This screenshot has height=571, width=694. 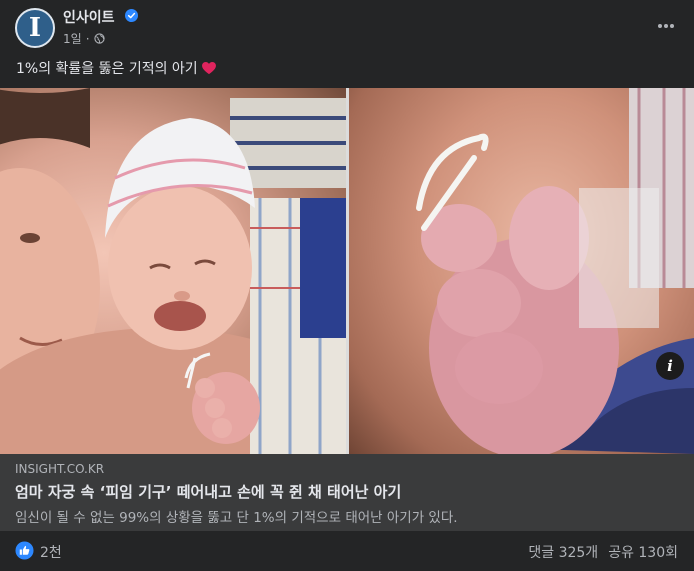 What do you see at coordinates (643, 552) in the screenshot?
I see `share-count: 공유 130회` at bounding box center [643, 552].